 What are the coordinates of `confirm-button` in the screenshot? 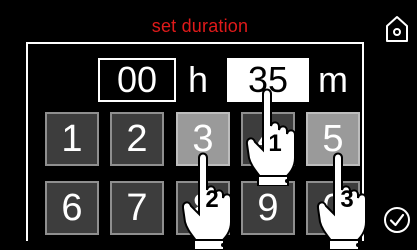 It's located at (397, 220).